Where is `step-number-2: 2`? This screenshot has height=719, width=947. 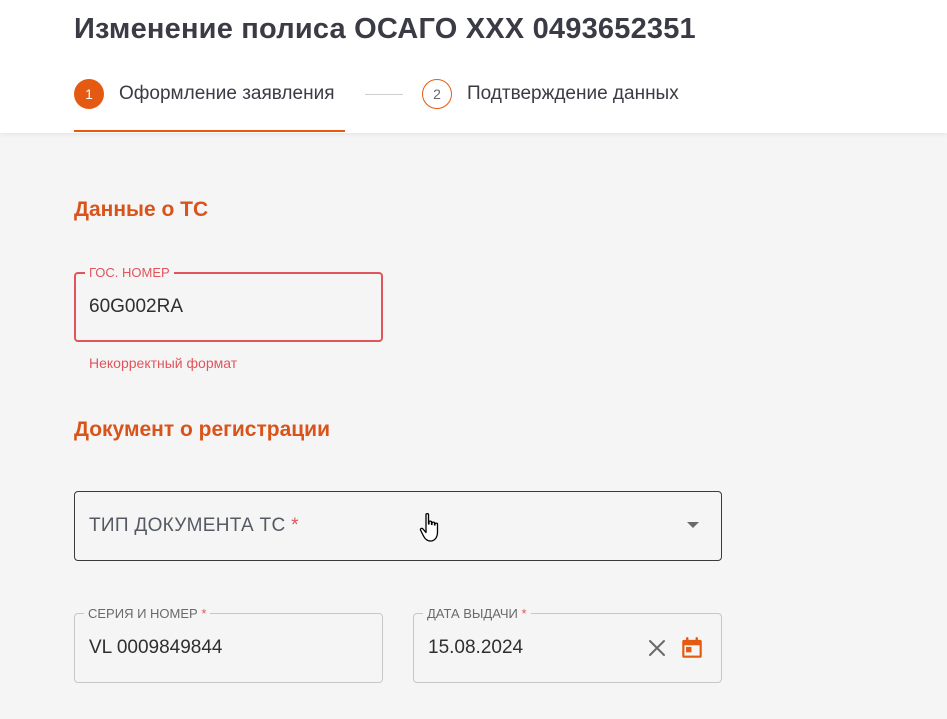
step-number-2: 2 is located at coordinates (437, 94).